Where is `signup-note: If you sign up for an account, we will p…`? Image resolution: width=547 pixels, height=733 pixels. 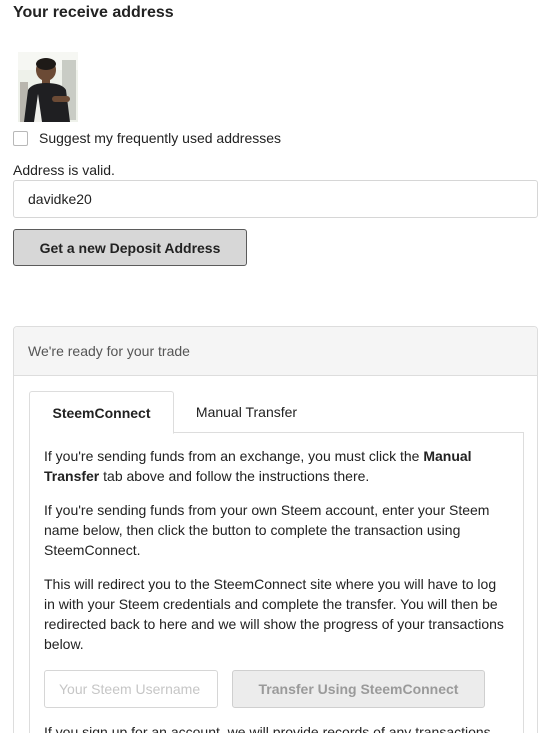 signup-note: If you sign up for an account, we will p… is located at coordinates (267, 728).